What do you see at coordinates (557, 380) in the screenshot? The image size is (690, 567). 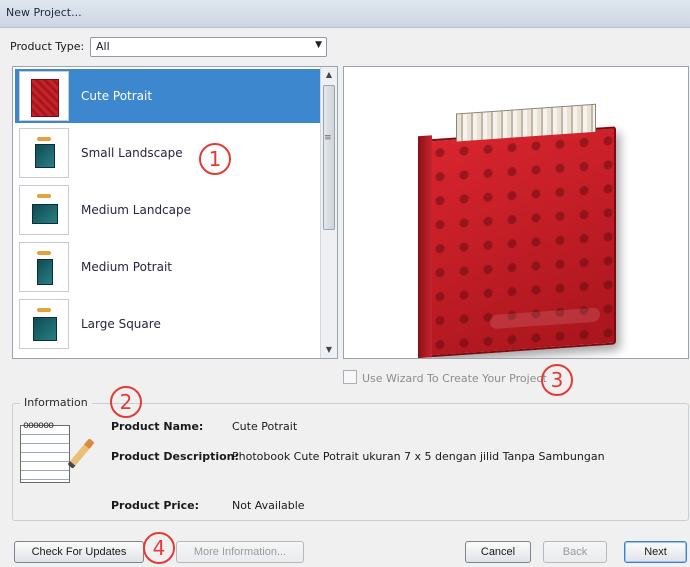 I see `annotation-marker-3: 3` at bounding box center [557, 380].